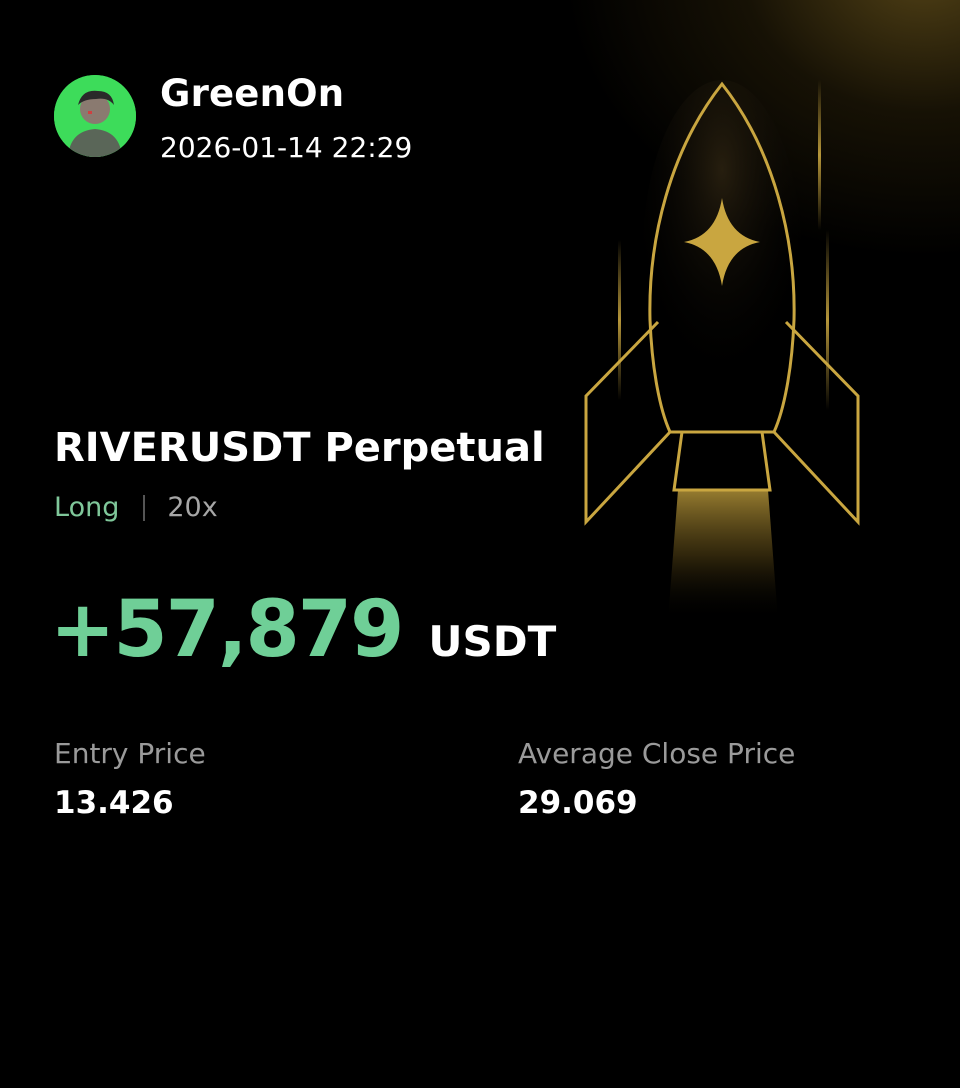  I want to click on leverage: 20x, so click(192, 507).